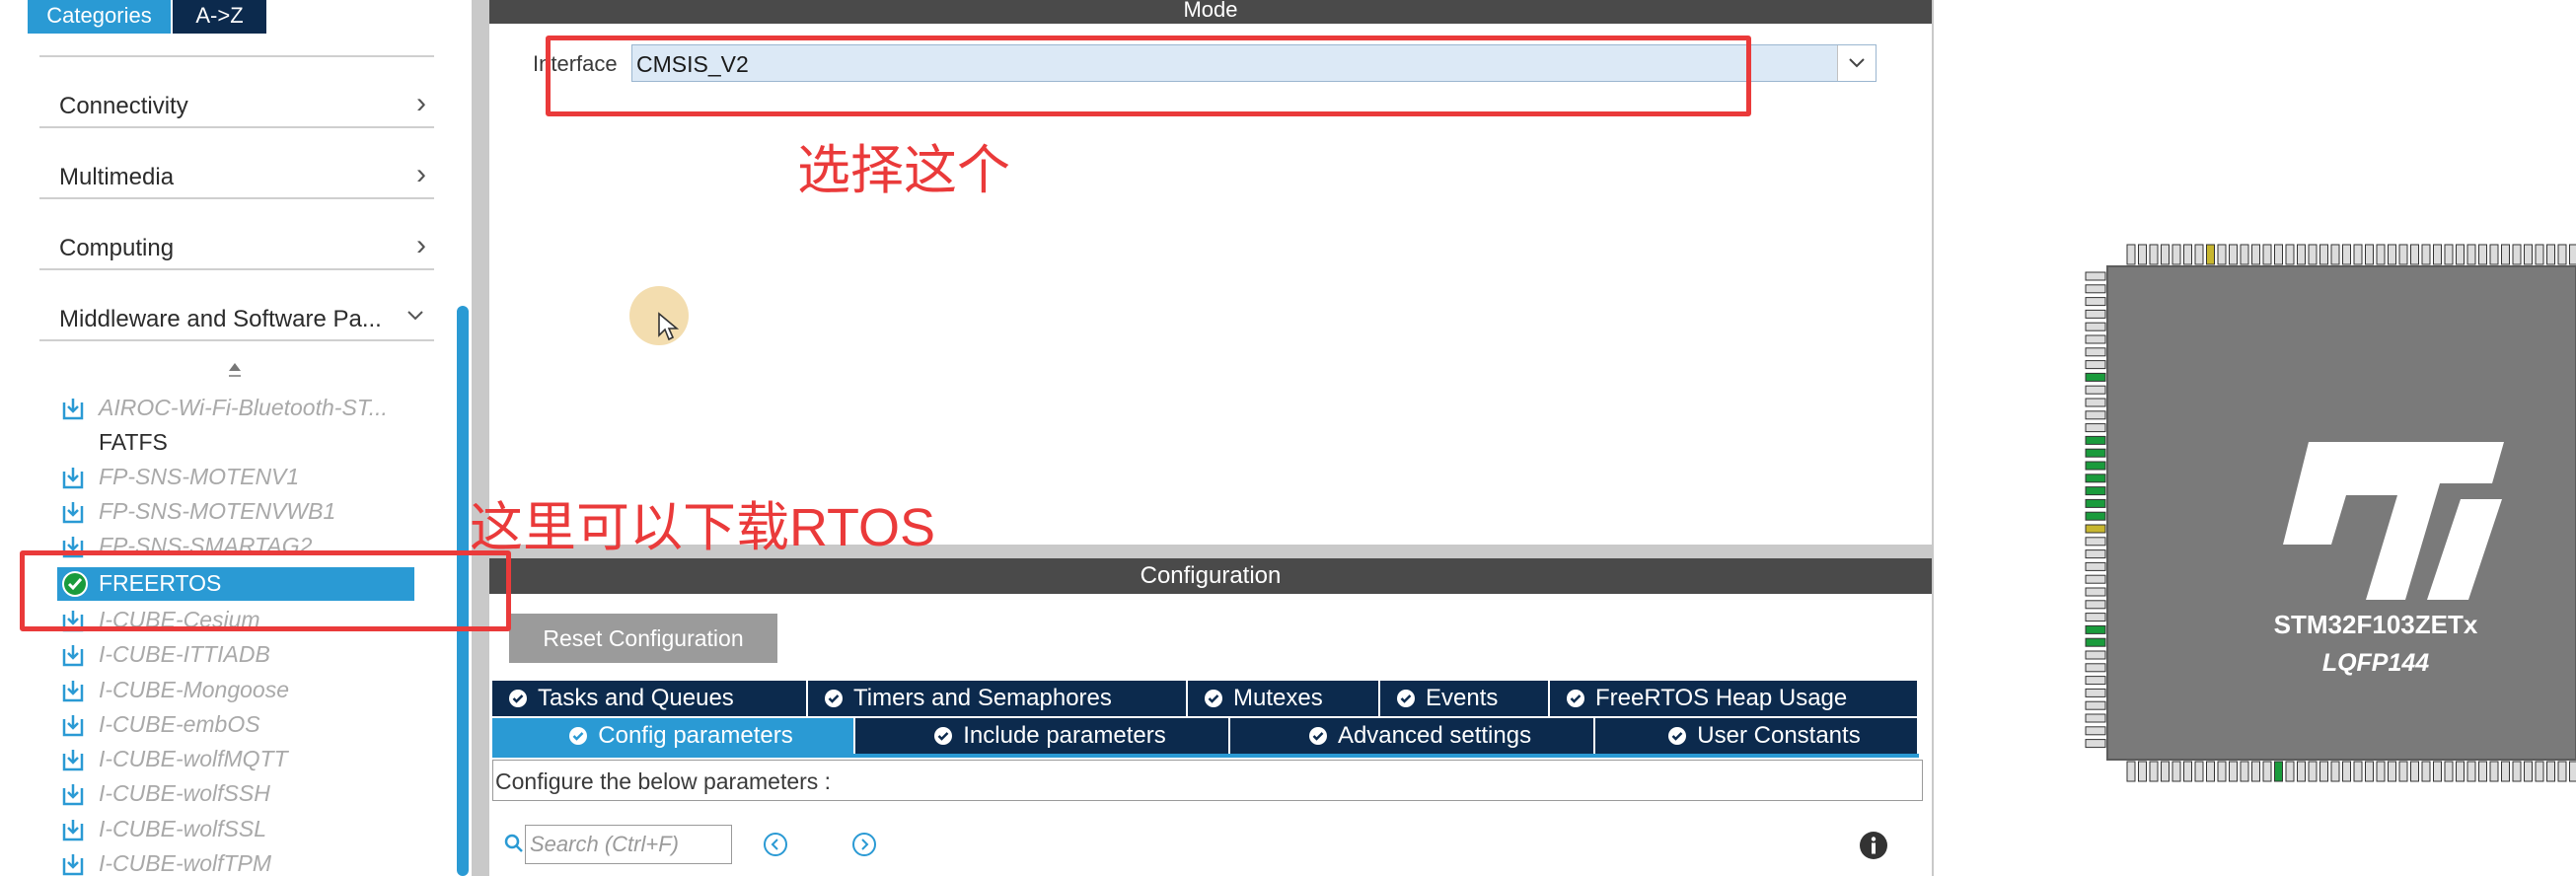  What do you see at coordinates (236, 692) in the screenshot?
I see `package-item: I-CUBE-Mongoose` at bounding box center [236, 692].